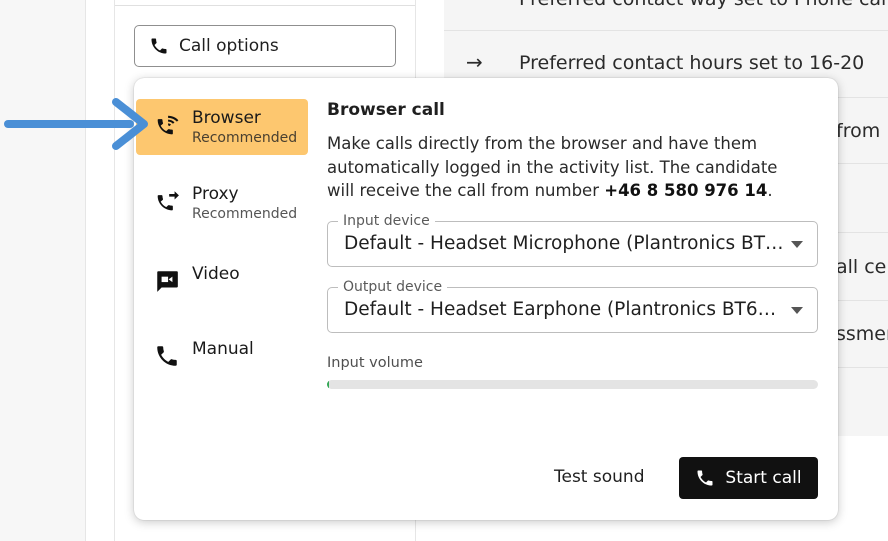  Describe the element at coordinates (168, 201) in the screenshot. I see `forward-phone-icon` at that location.